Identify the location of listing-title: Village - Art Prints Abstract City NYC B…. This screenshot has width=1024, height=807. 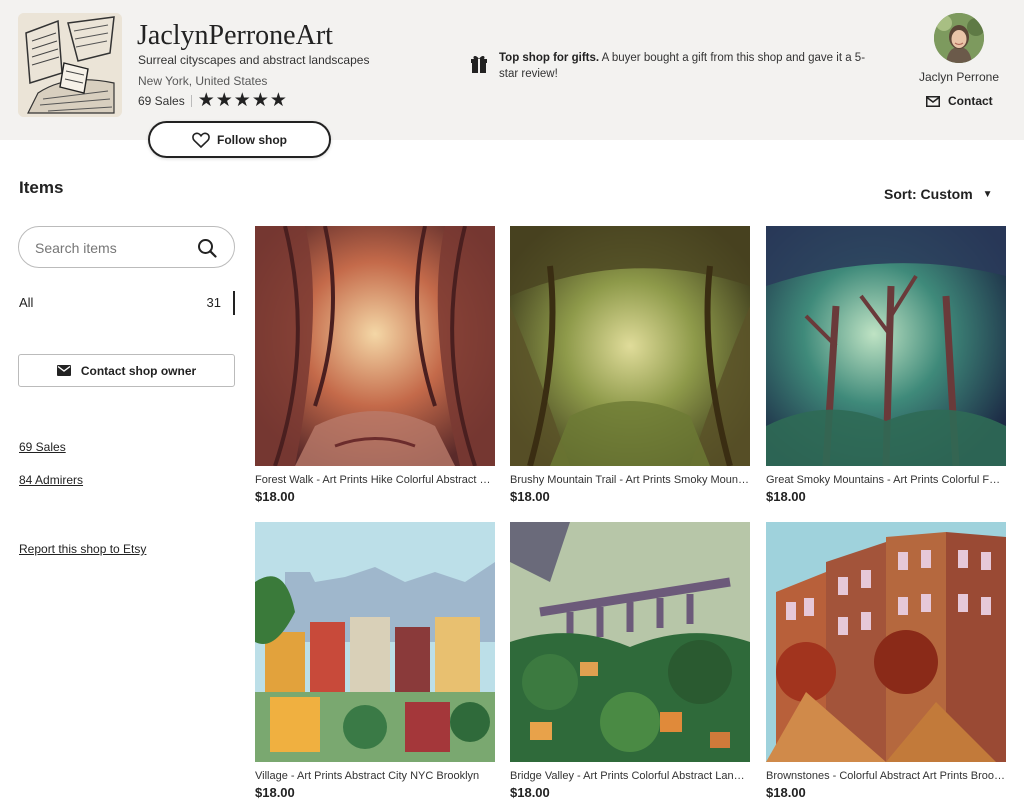
(375, 776).